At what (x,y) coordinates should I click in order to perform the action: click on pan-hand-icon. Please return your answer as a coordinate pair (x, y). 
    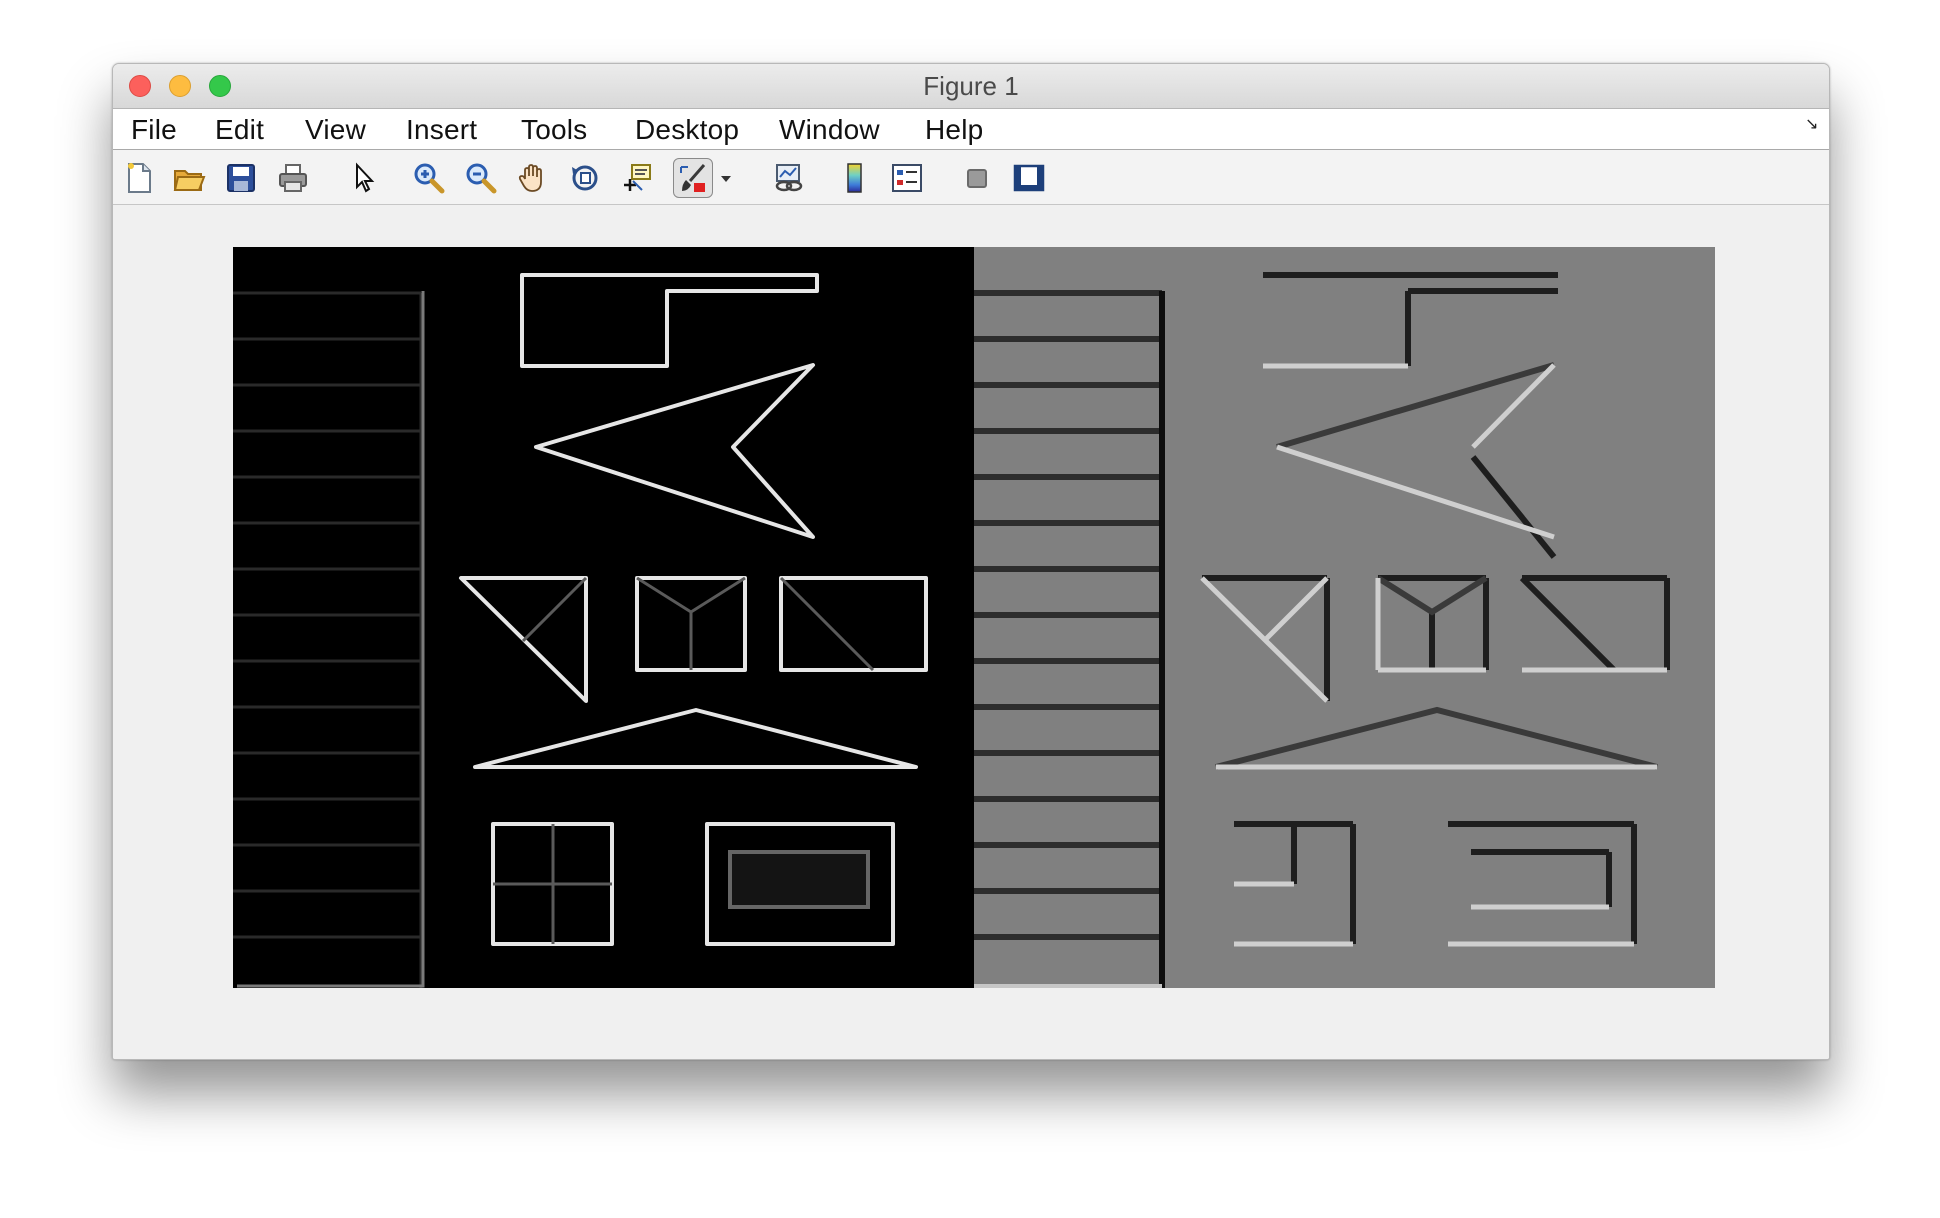
    Looking at the image, I should click on (530, 178).